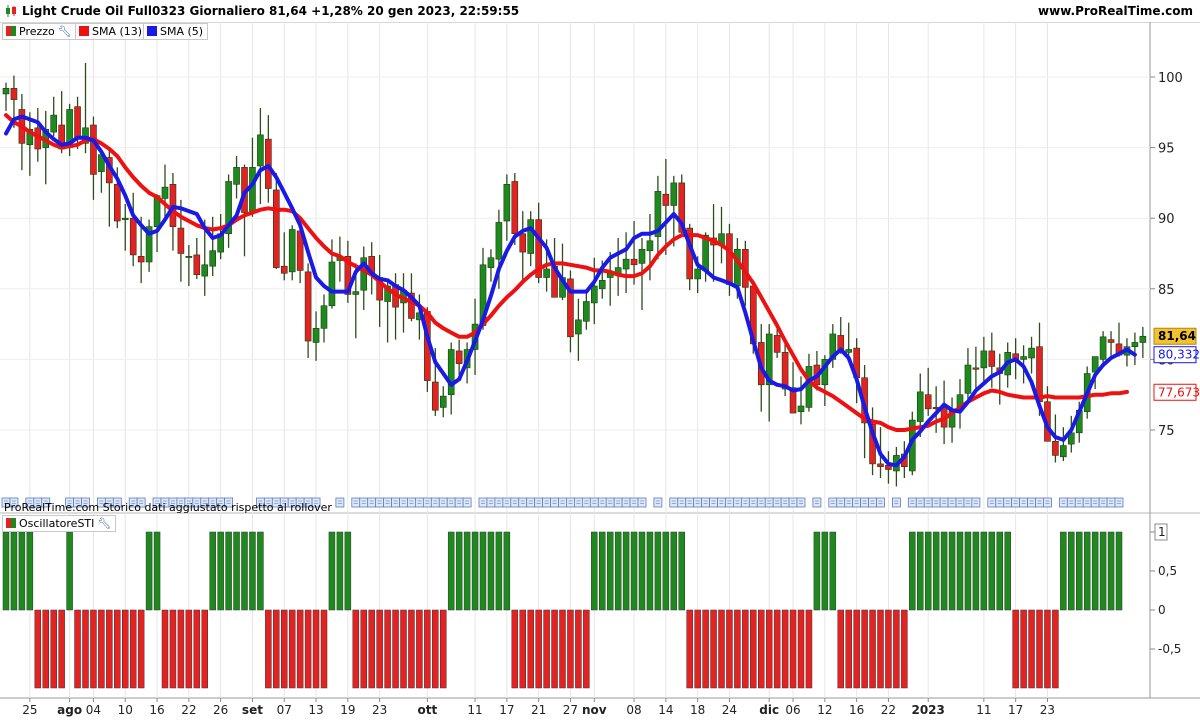  Describe the element at coordinates (888, 710) in the screenshot. I see `x-tick-label: 22` at that location.